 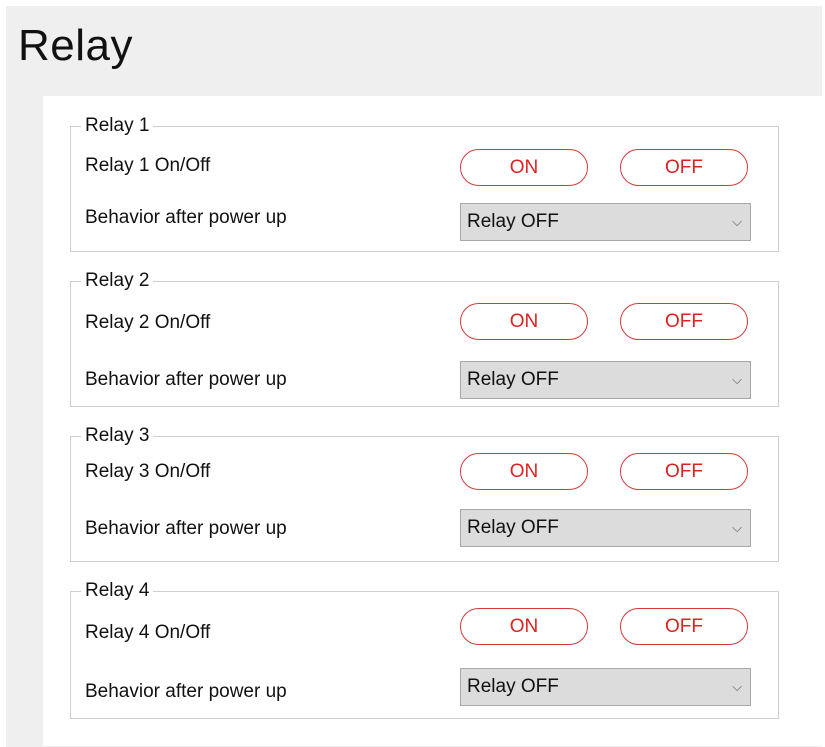 I want to click on relay-group-legend: Relay 4, so click(x=117, y=591).